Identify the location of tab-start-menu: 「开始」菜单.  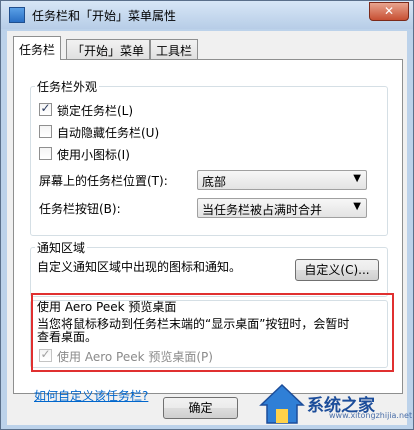
(108, 49).